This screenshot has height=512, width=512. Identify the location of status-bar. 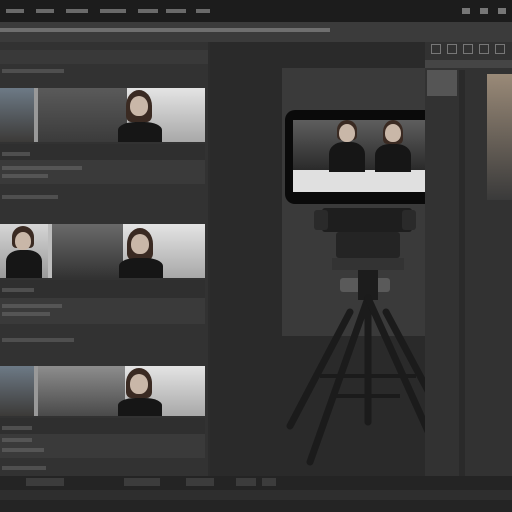
(256, 494).